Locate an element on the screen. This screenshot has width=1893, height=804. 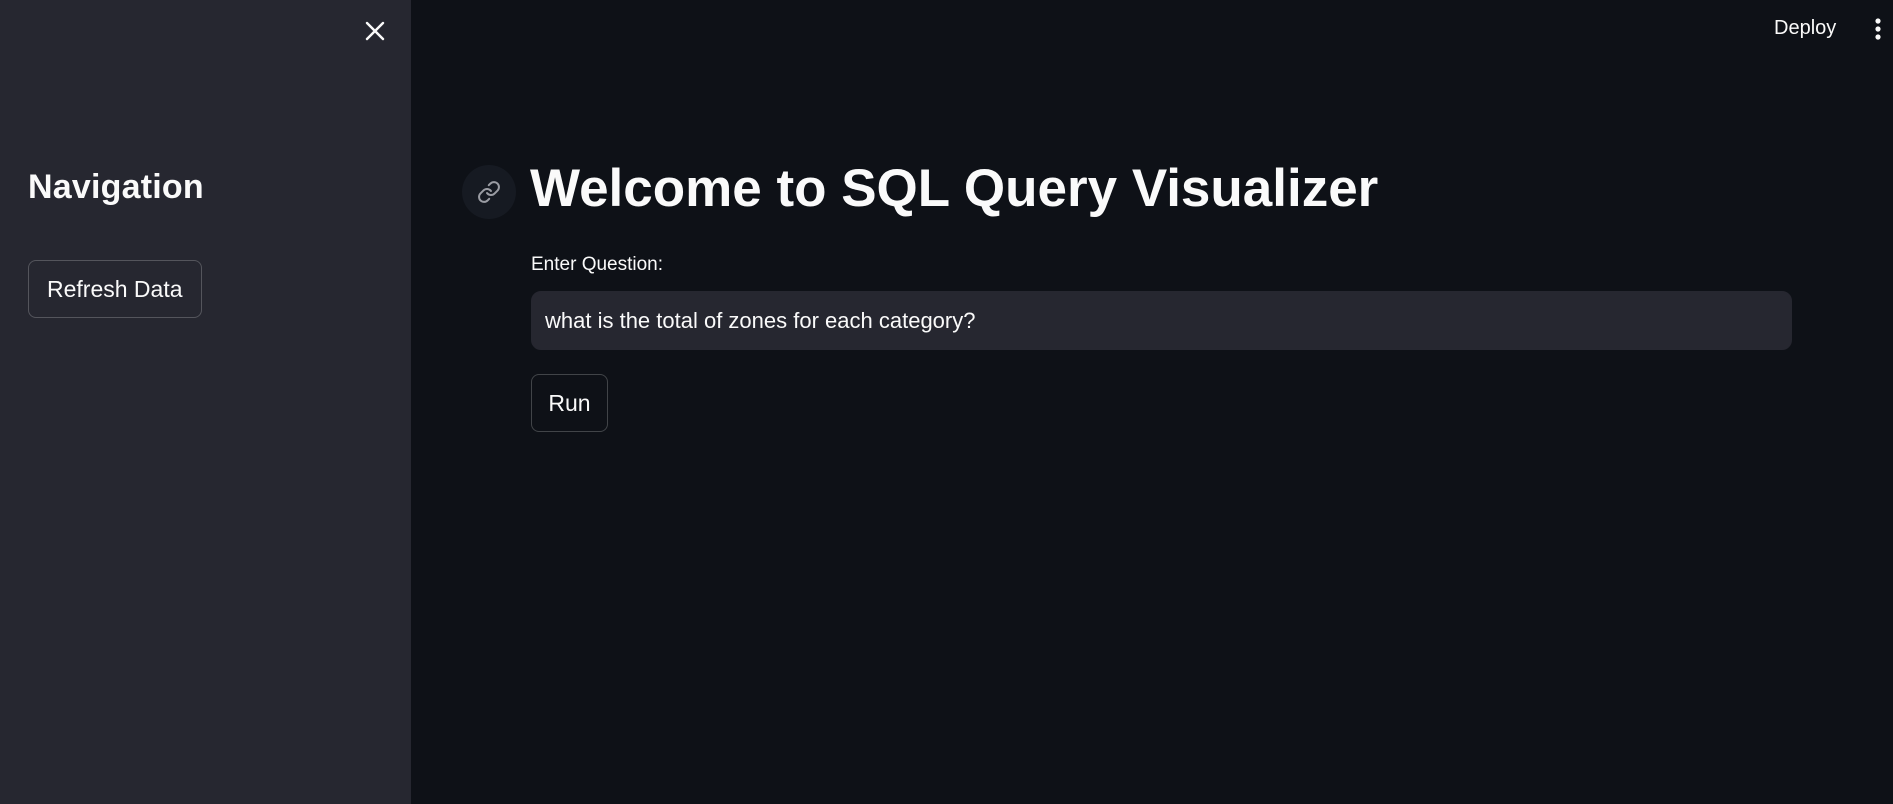
title-anchor-link is located at coordinates (489, 192).